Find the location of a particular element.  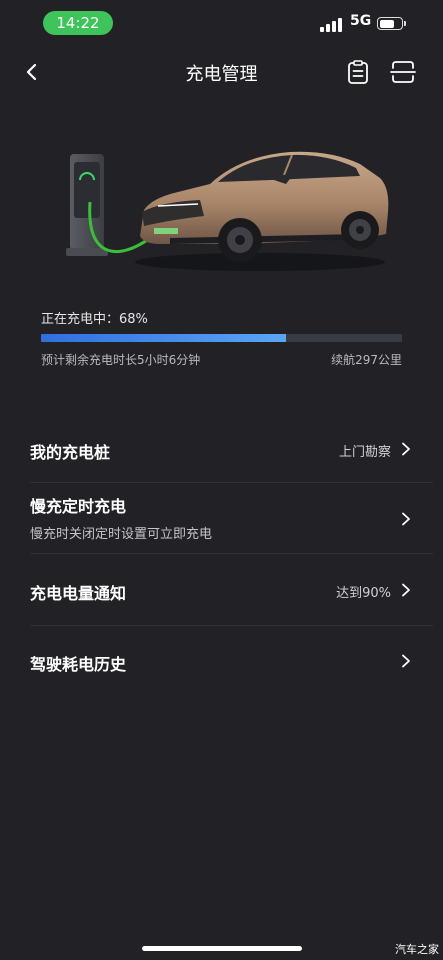

status-time: 14:22 is located at coordinates (78, 23).